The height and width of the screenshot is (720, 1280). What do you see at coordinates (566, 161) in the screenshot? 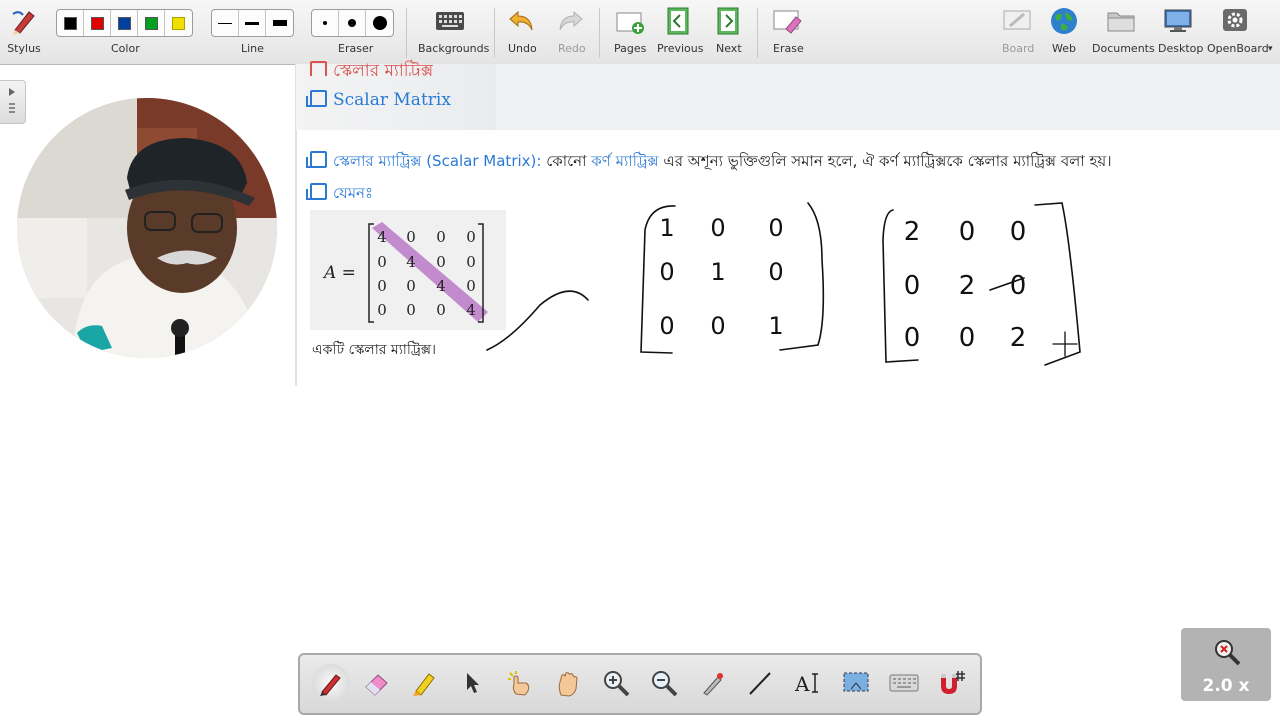
I see `definition-text-part1: কোনো` at bounding box center [566, 161].